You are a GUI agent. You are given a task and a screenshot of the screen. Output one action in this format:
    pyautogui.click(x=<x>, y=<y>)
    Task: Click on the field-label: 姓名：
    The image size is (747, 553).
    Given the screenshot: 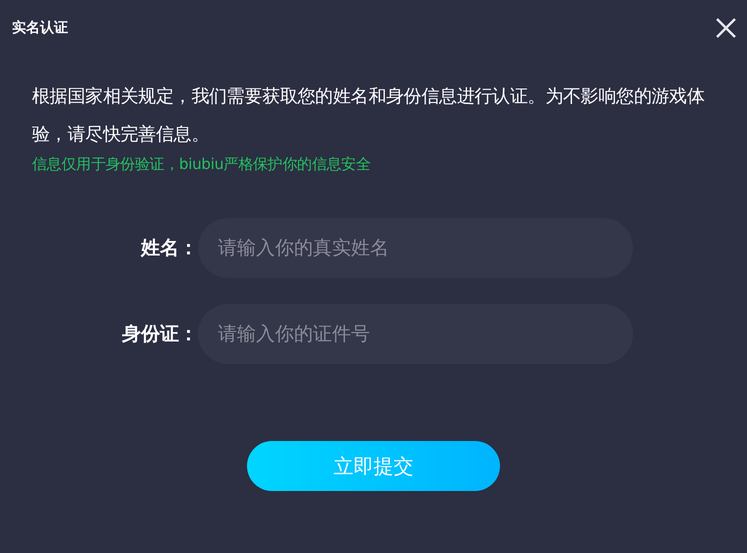 What is the action you would take?
    pyautogui.click(x=169, y=248)
    